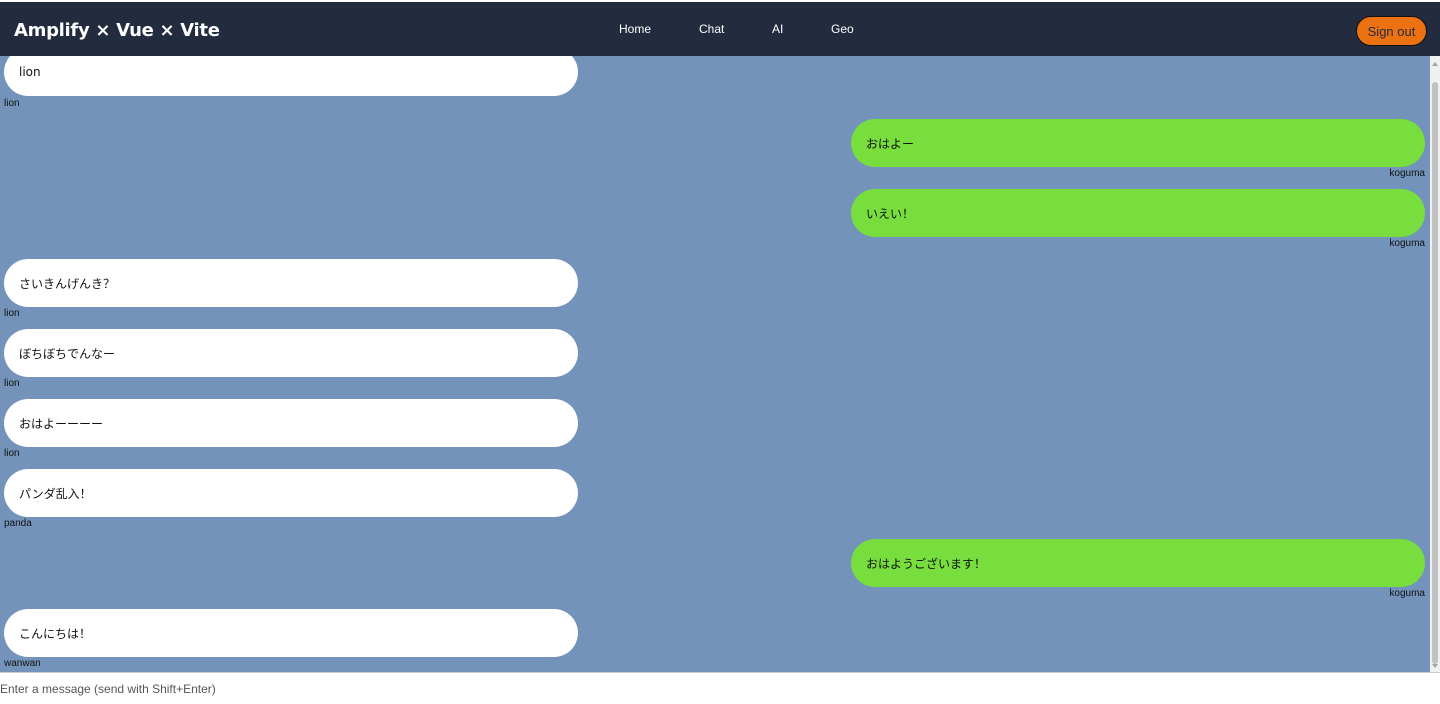 The width and height of the screenshot is (1440, 704). Describe the element at coordinates (1391, 31) in the screenshot. I see `sign-out-button: Sign out` at that location.